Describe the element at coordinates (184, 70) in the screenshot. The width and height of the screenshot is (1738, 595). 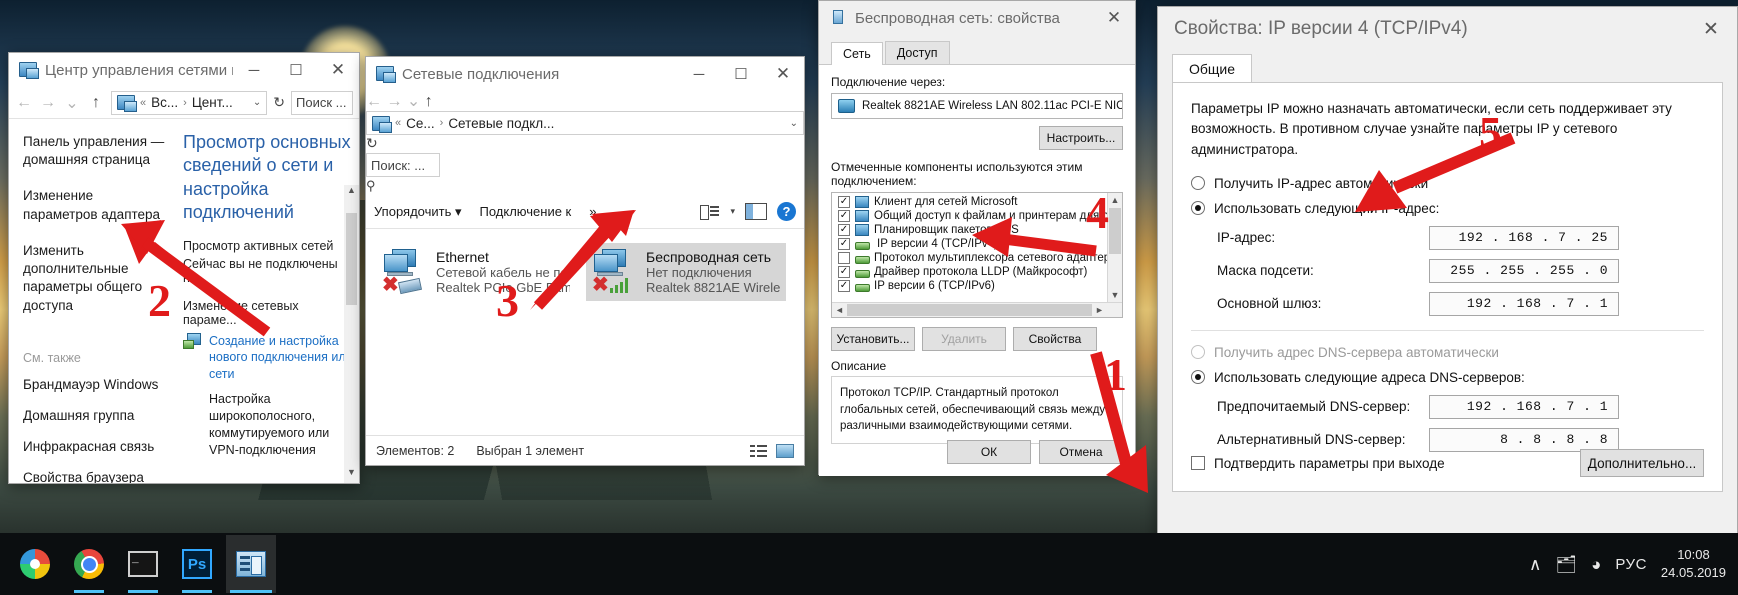
I see `titlebar: Центр управления сетями и об... ─ ☐ ✕` at that location.